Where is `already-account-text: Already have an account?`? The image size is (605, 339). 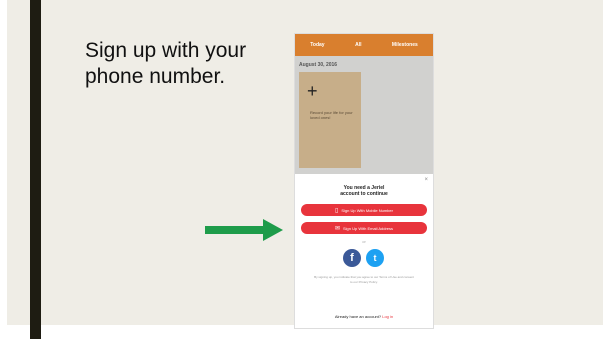 already-account-text: Already have an account? is located at coordinates (358, 316).